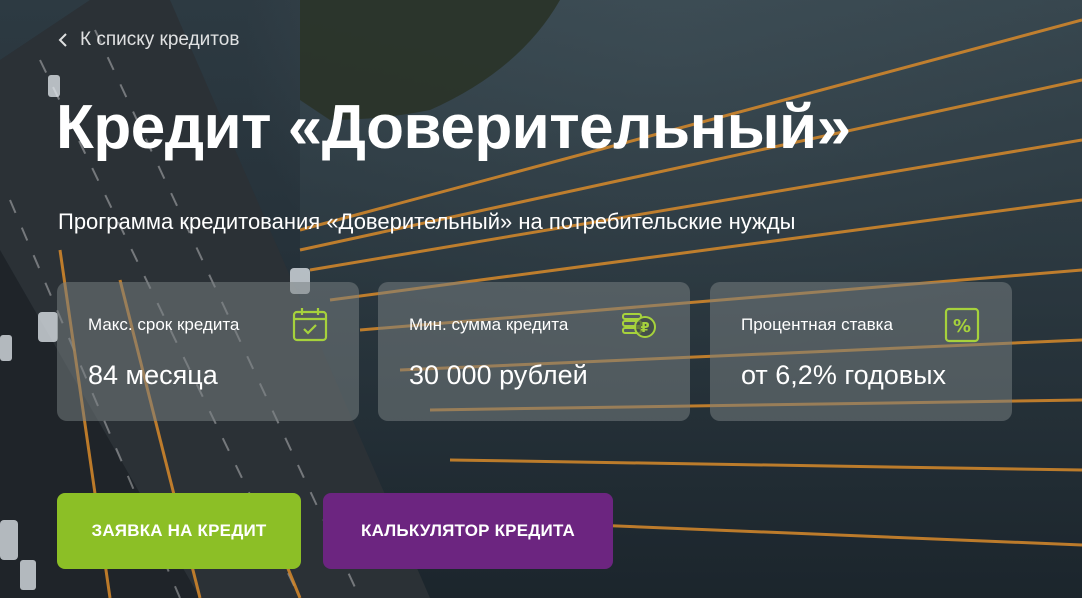 Image resolution: width=1082 pixels, height=598 pixels. Describe the element at coordinates (62, 40) in the screenshot. I see `chevron-left-icon` at that location.